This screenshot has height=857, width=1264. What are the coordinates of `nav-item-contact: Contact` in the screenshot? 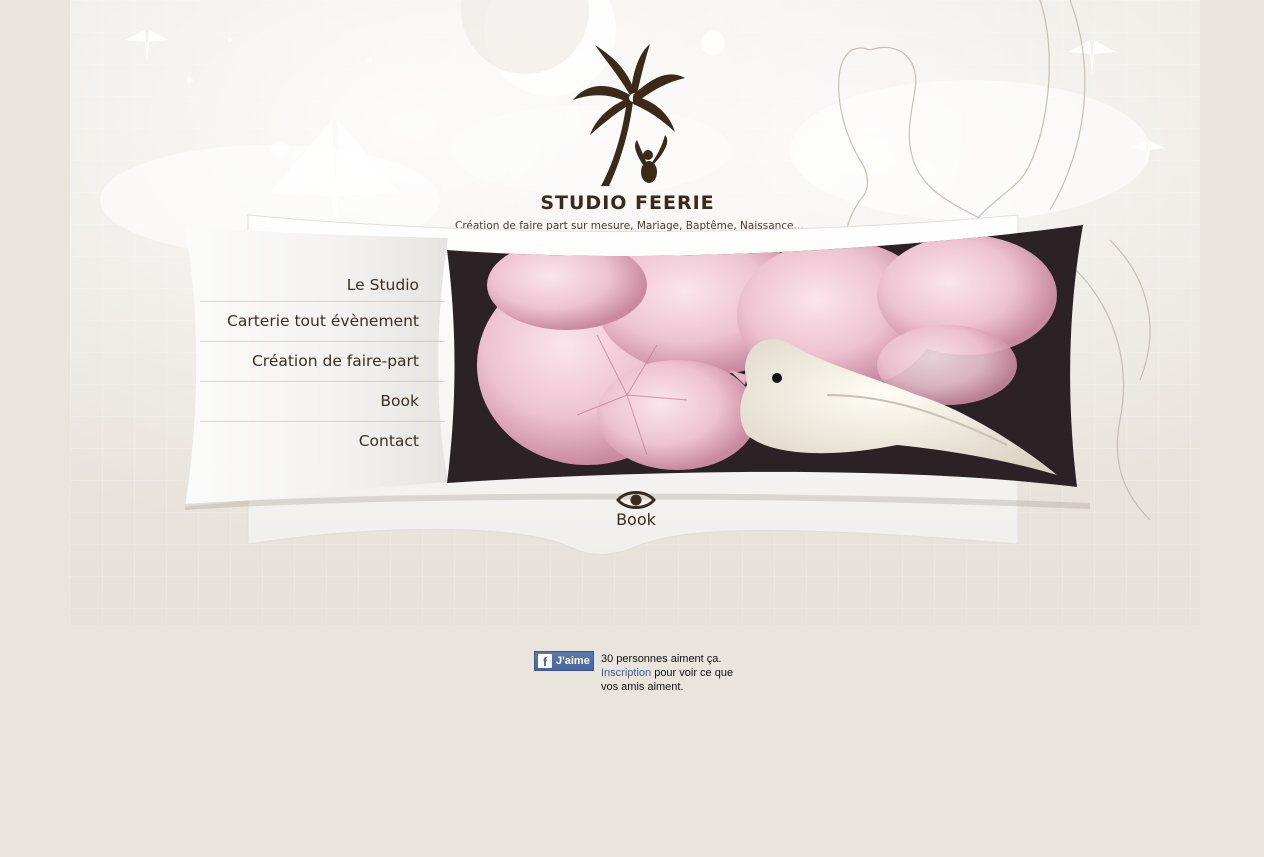 It's located at (322, 441).